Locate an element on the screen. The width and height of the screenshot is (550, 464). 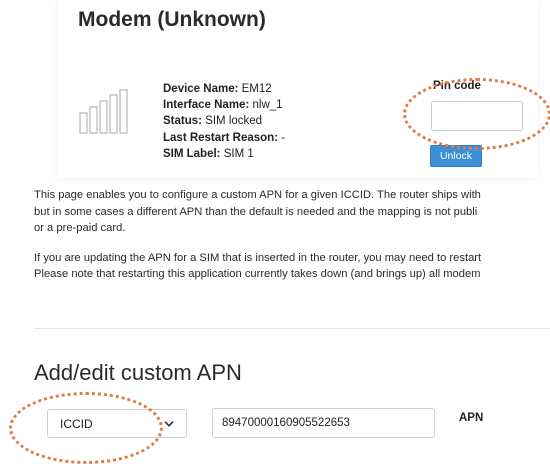
unlock-button: Unlock is located at coordinates (456, 156).